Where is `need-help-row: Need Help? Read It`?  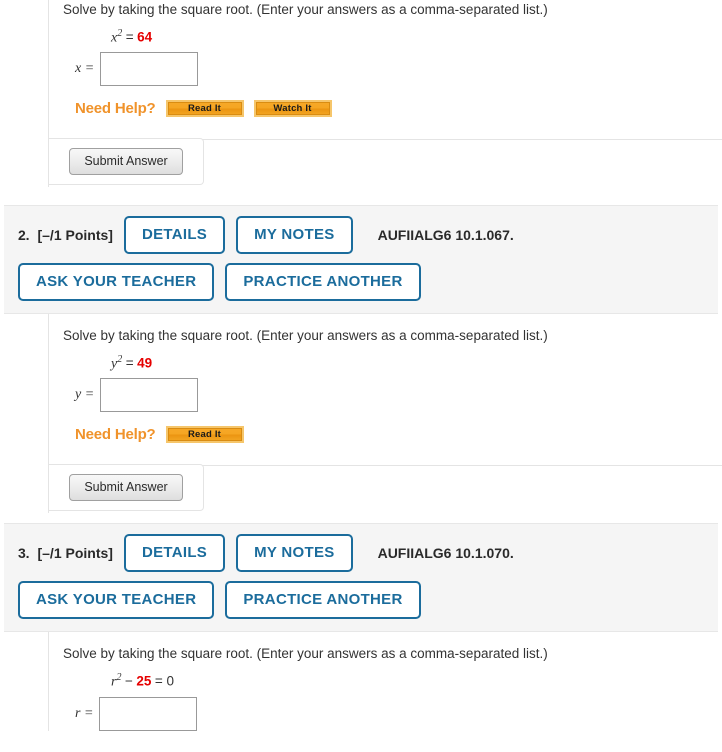 need-help-row: Need Help? Read It is located at coordinates (398, 435).